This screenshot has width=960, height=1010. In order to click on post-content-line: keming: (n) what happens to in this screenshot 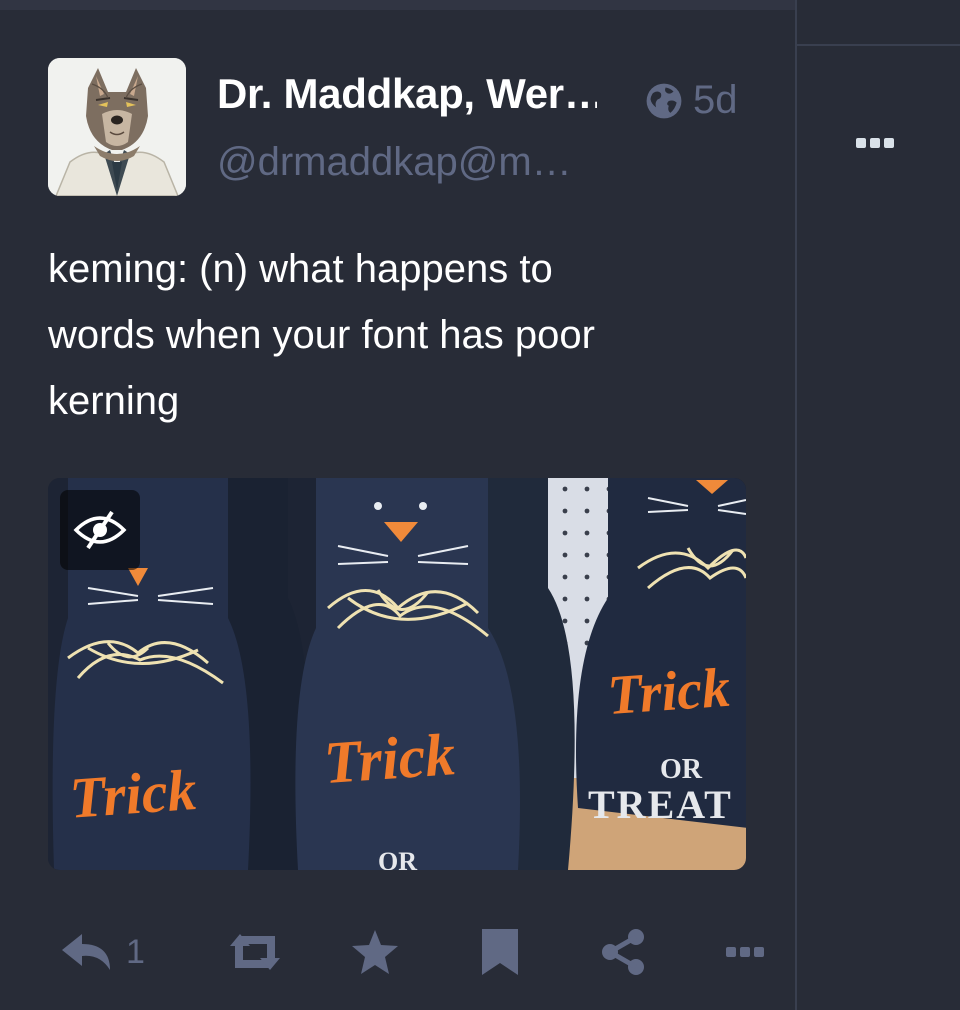, I will do `click(300, 269)`.